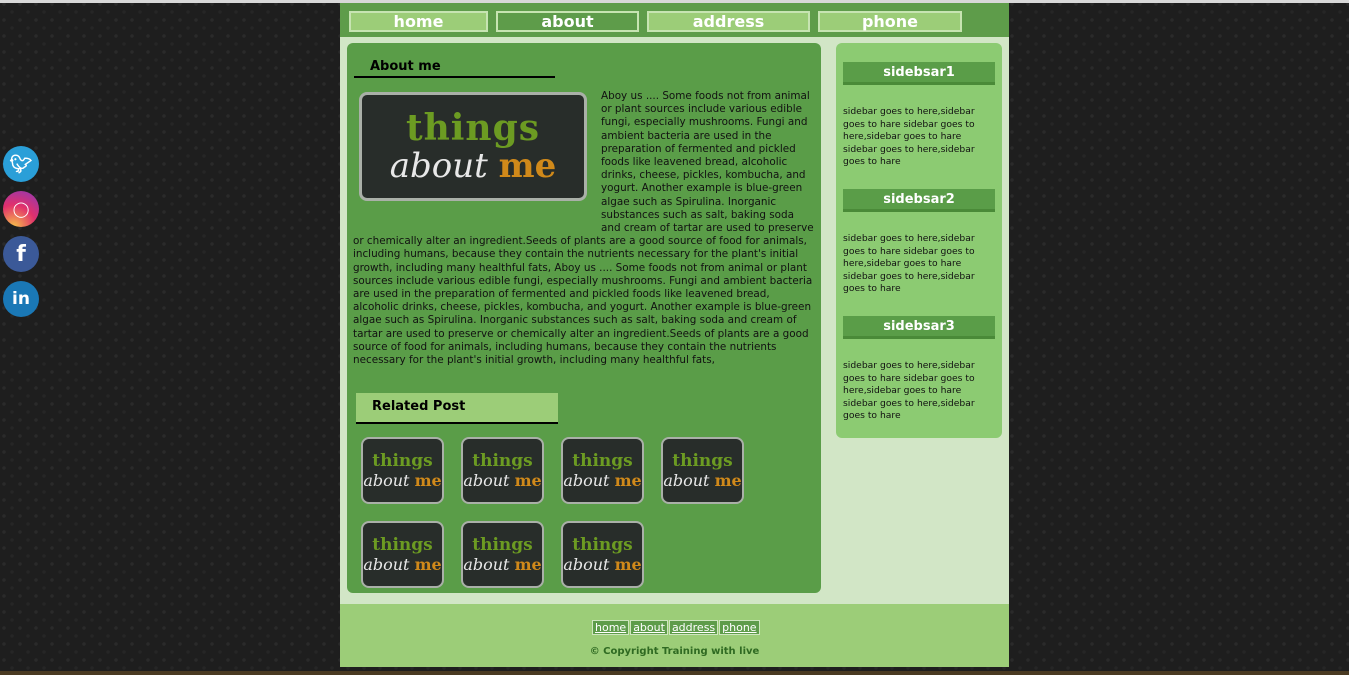  Describe the element at coordinates (418, 21) in the screenshot. I see `nav-home: home` at that location.